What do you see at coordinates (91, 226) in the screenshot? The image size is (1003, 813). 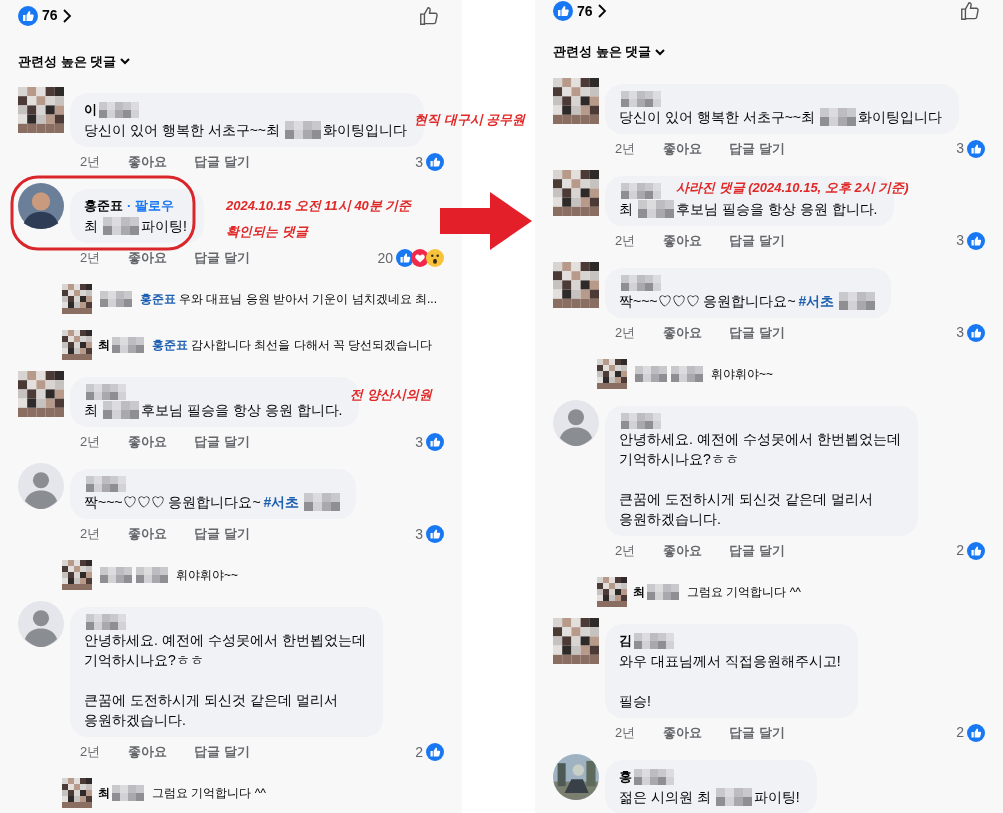 I see `comment-text: 최` at bounding box center [91, 226].